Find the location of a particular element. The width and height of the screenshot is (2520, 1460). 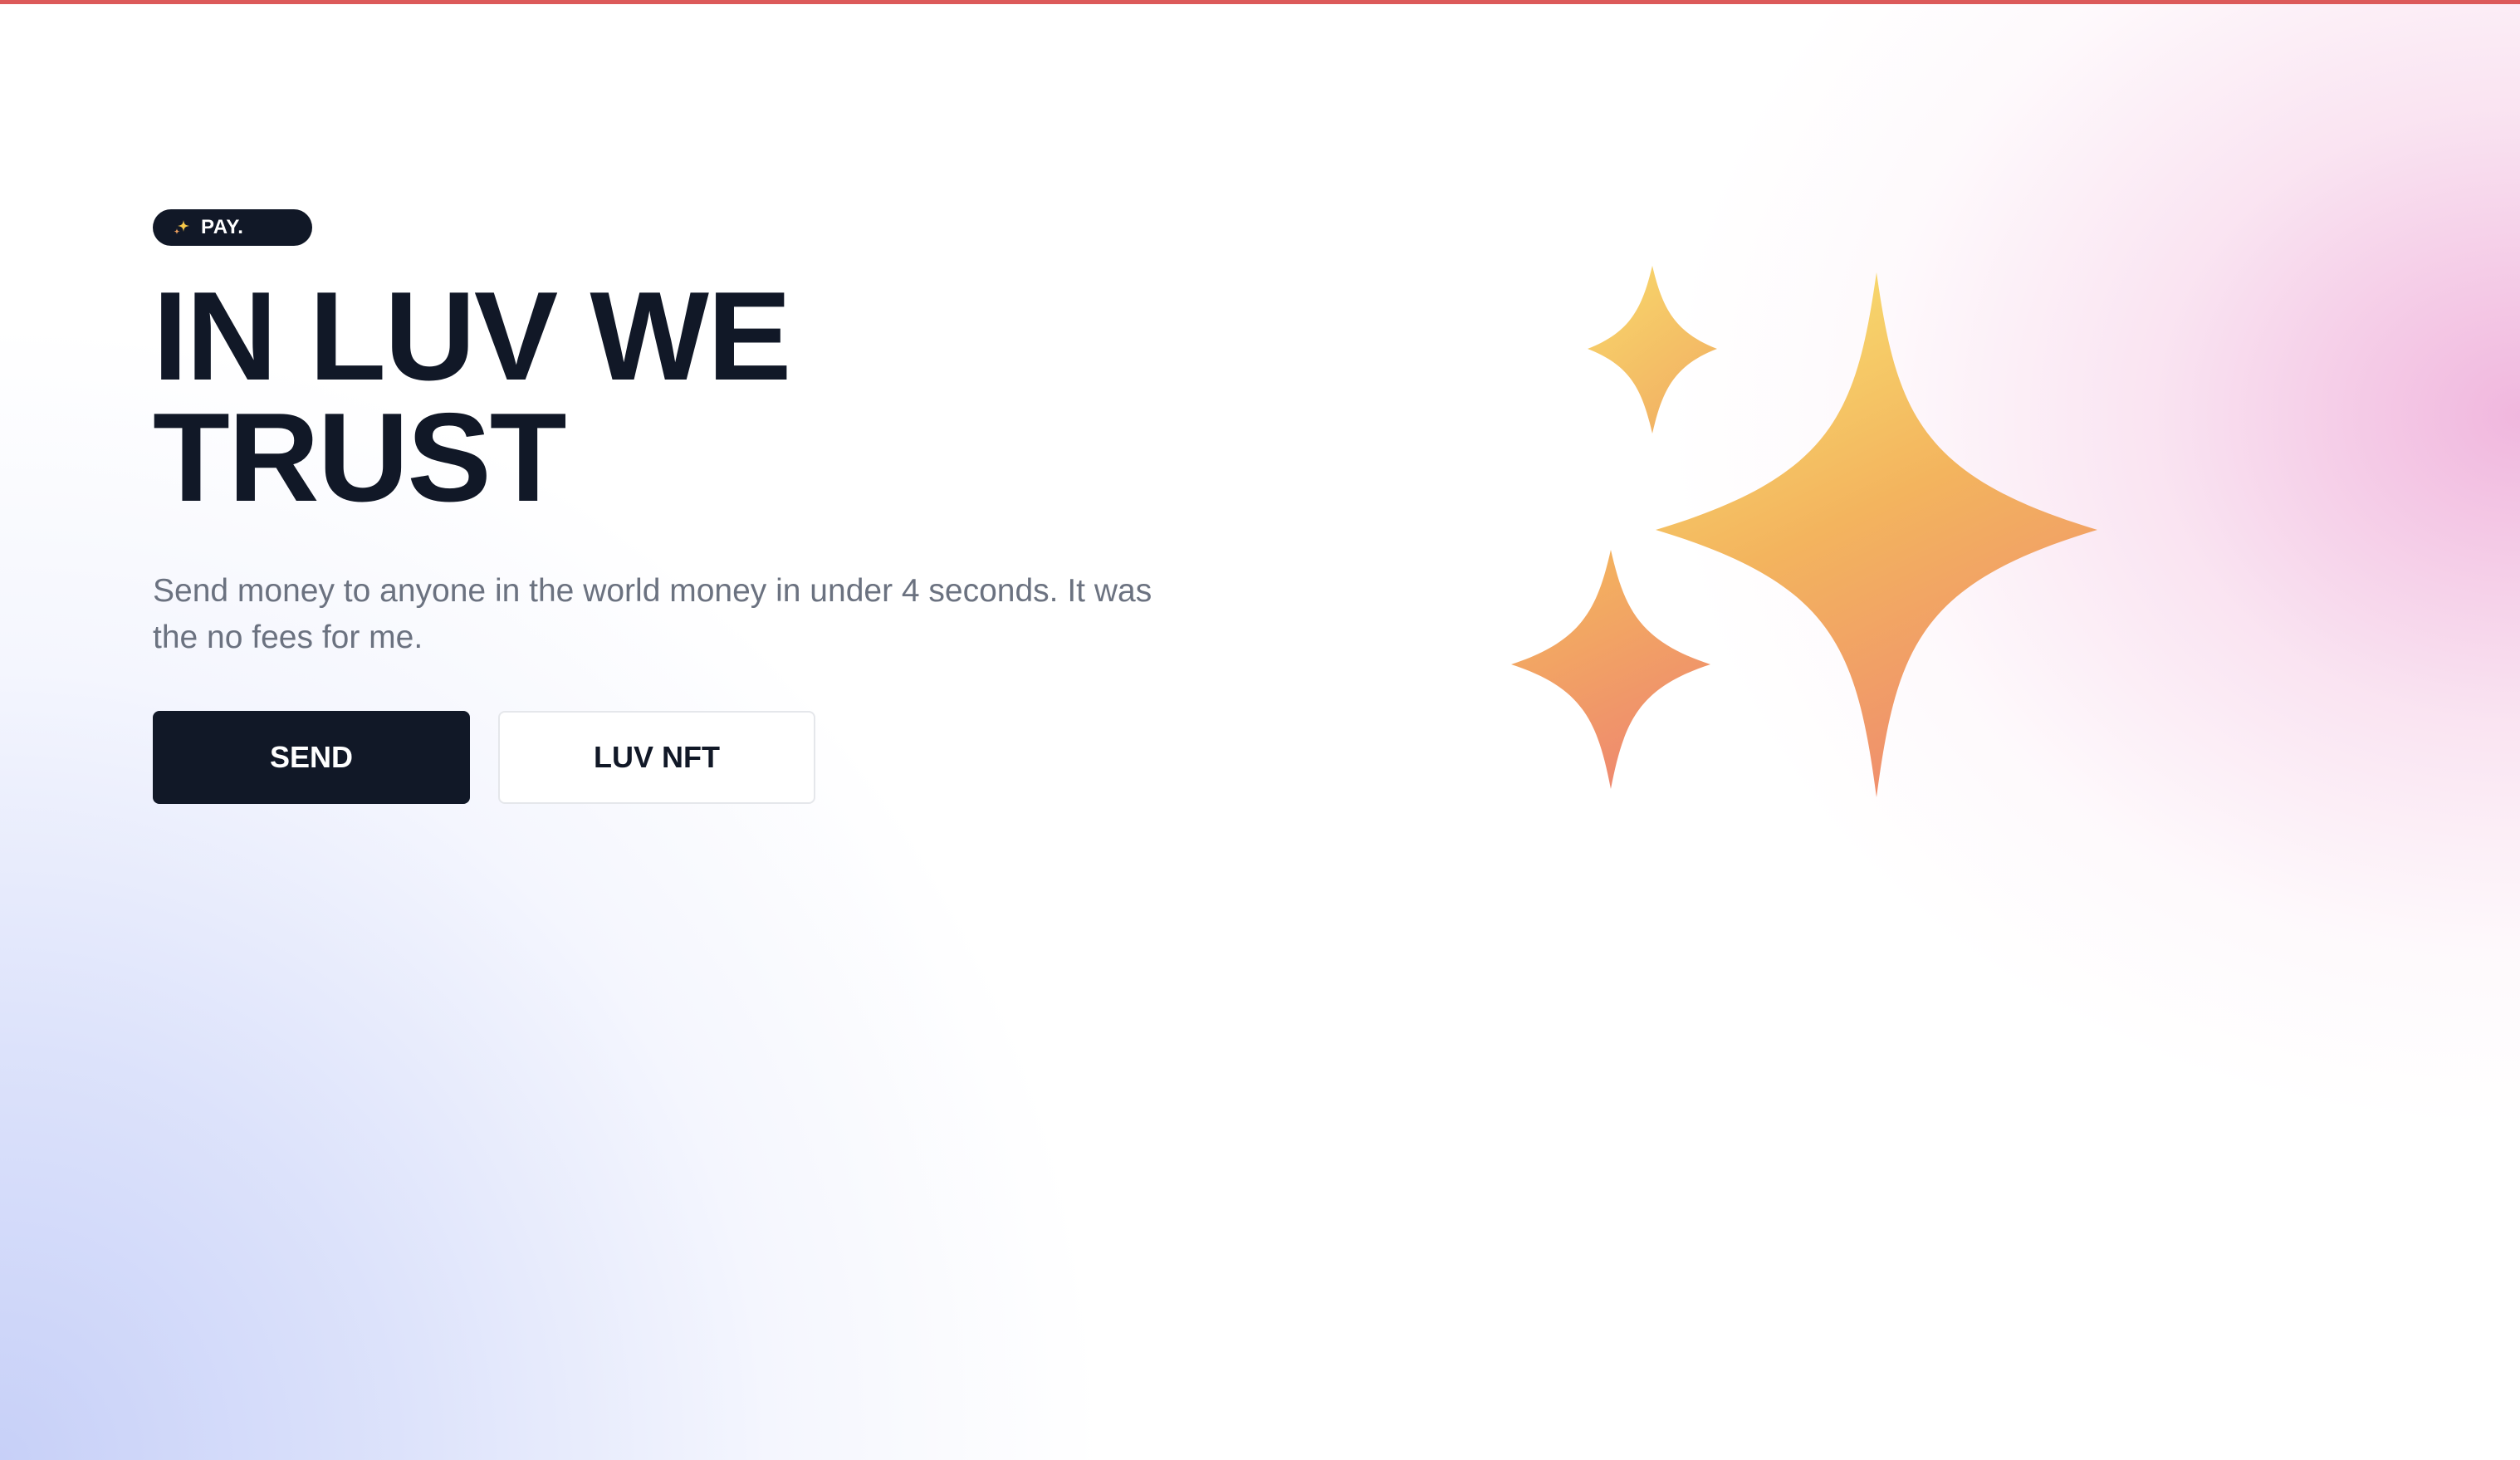

sparkles-illustration is located at coordinates (1801, 539).